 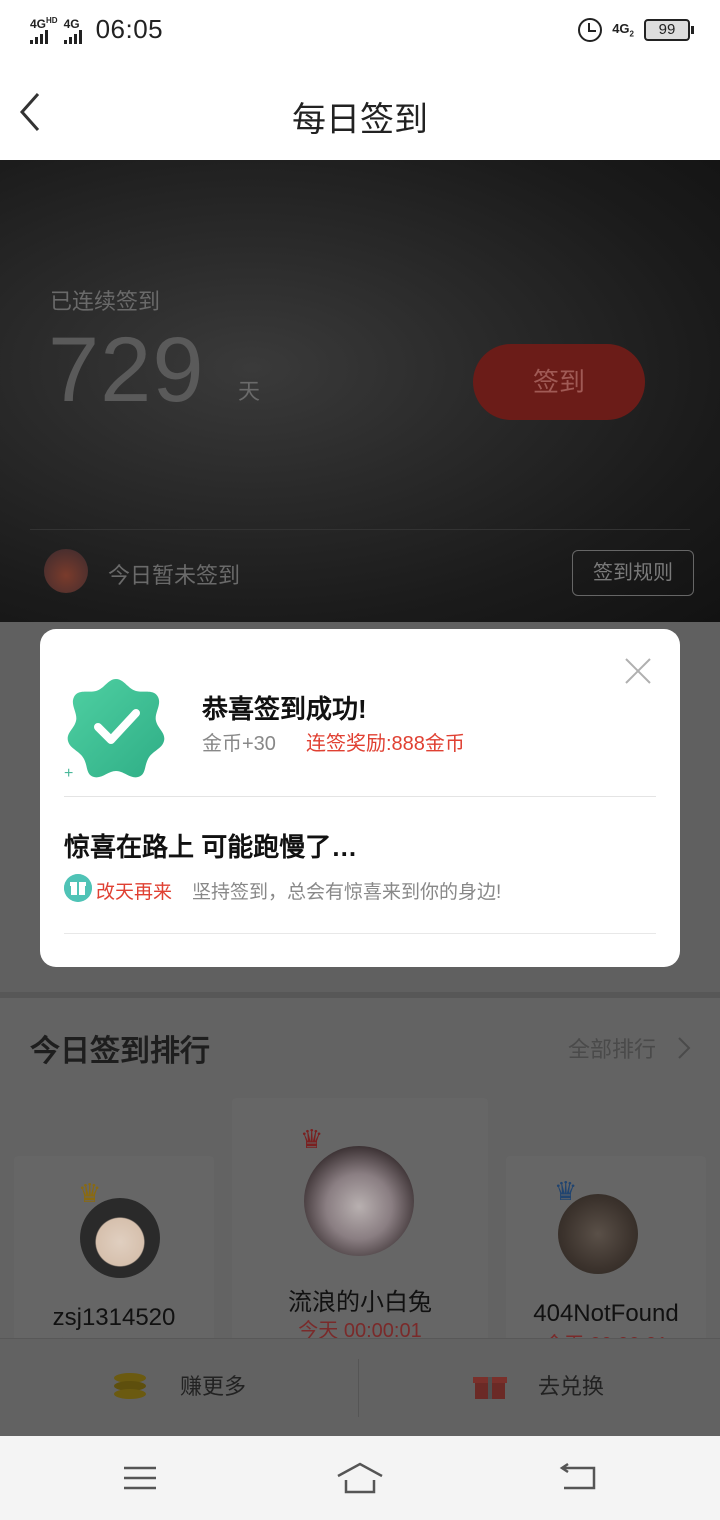 I want to click on success-badge-icon, so click(x=116, y=728).